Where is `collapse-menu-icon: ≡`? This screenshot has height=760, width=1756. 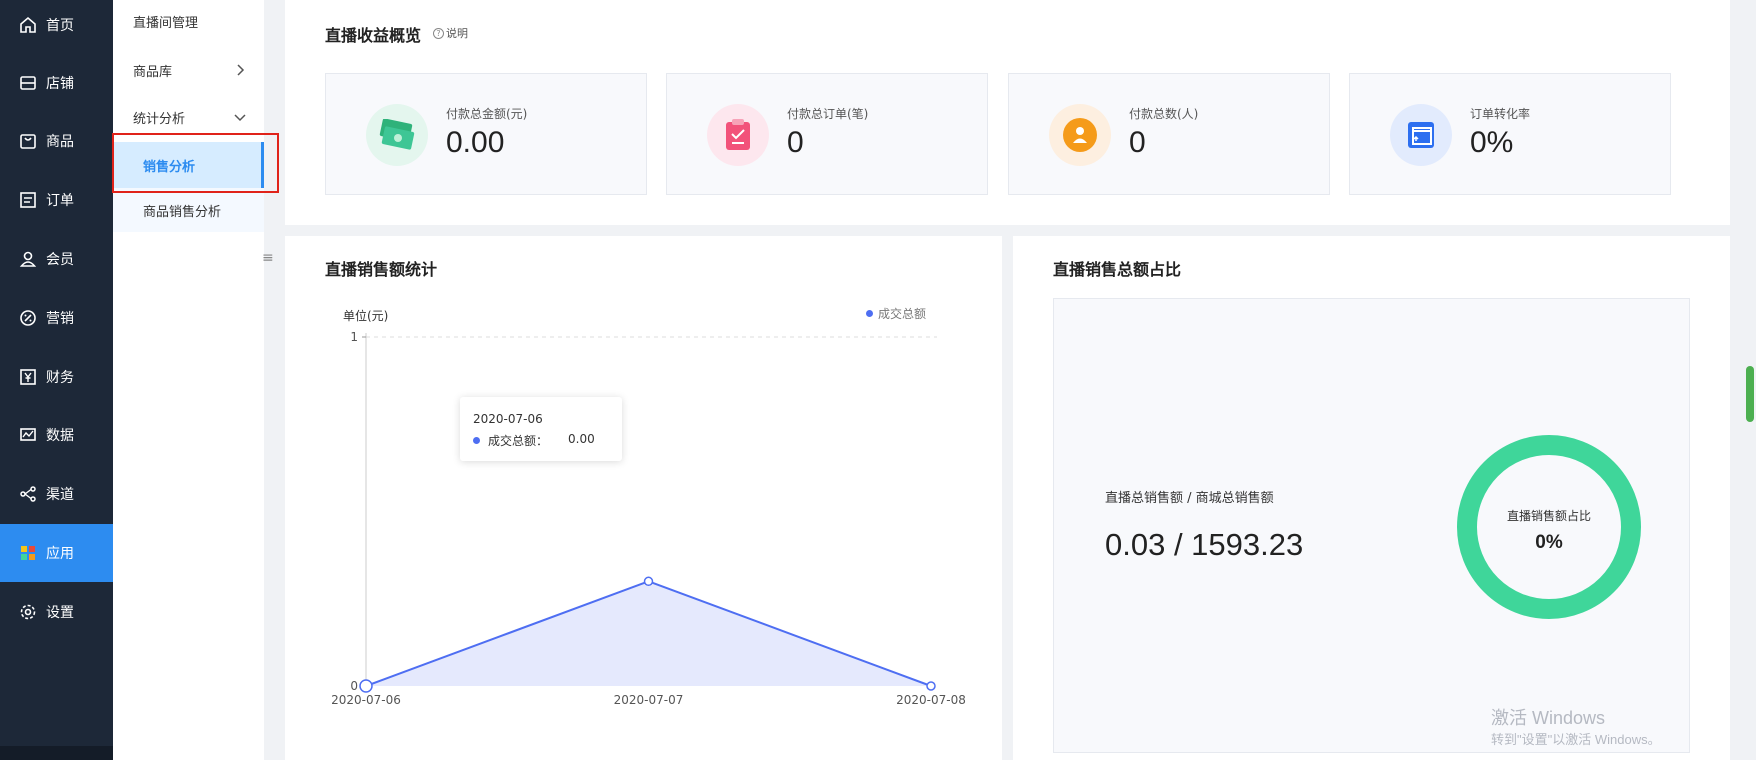
collapse-menu-icon: ≡ is located at coordinates (269, 263).